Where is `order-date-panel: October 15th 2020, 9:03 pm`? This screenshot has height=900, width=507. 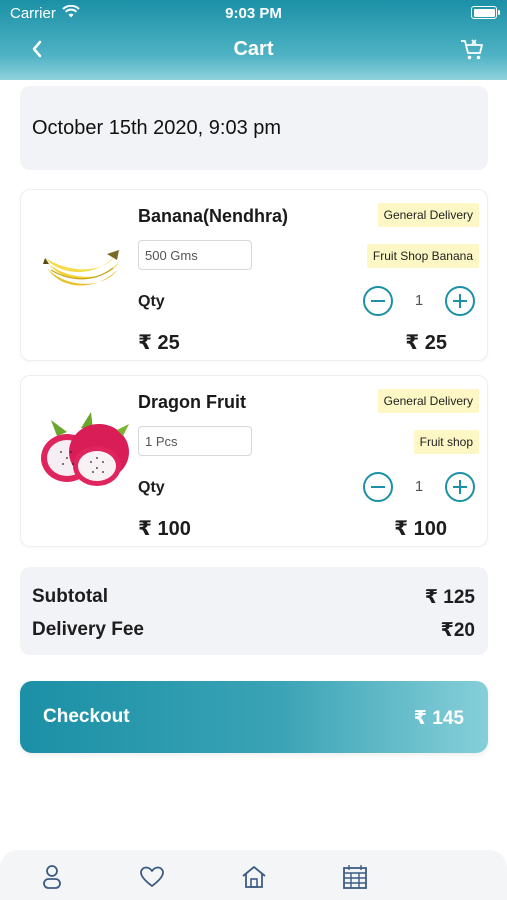 order-date-panel: October 15th 2020, 9:03 pm is located at coordinates (254, 128).